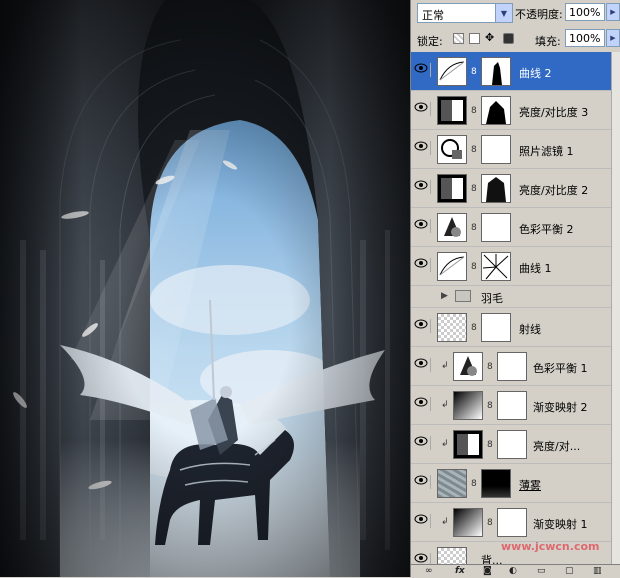 Image resolution: width=620 pixels, height=578 pixels. I want to click on layer-row: 8 射线, so click(511, 327).